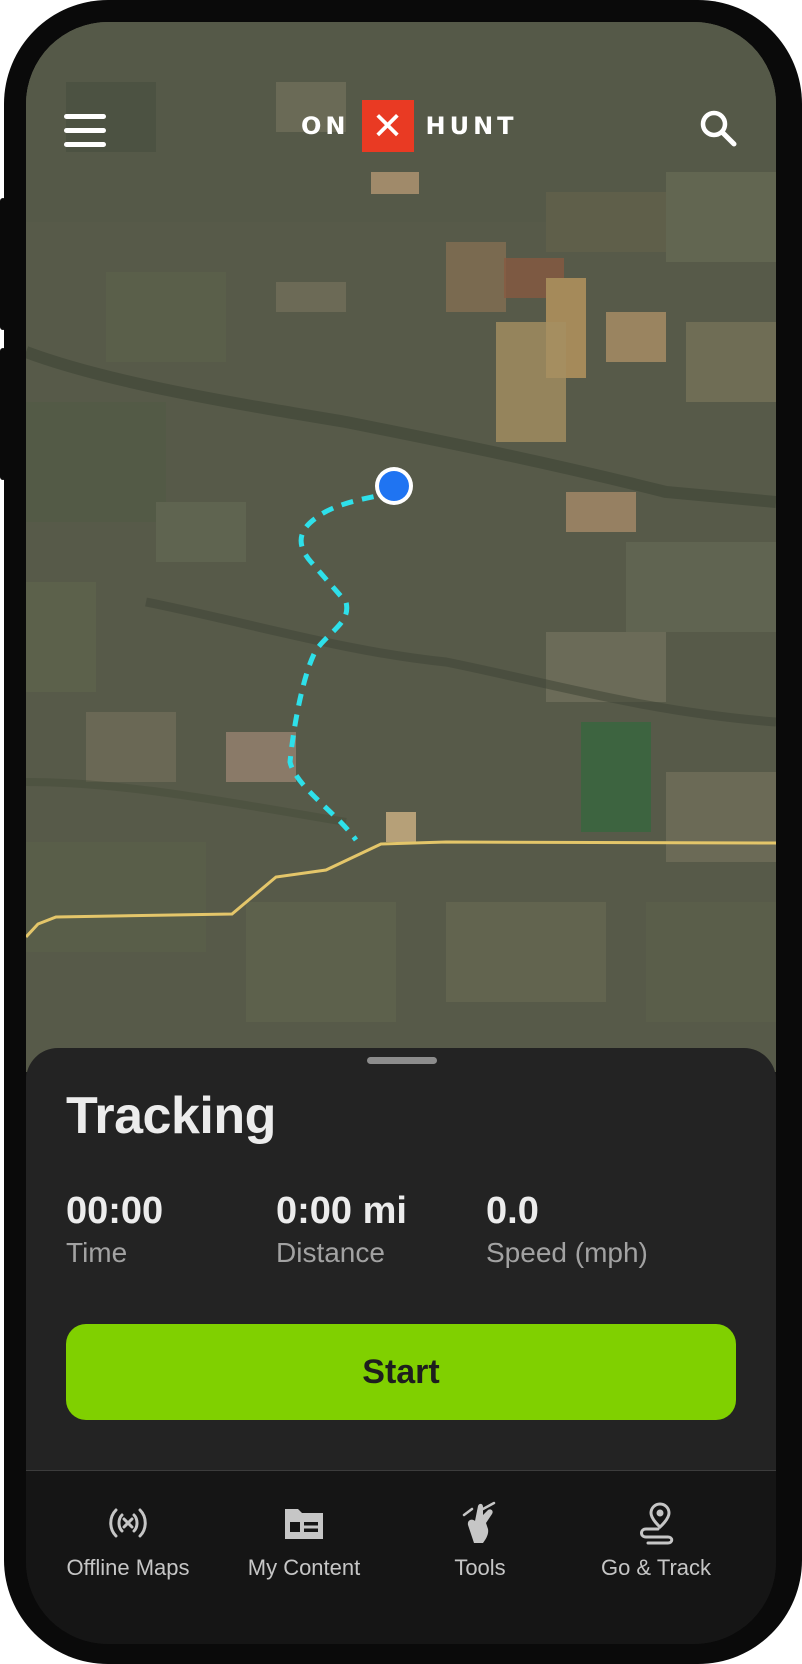 Image resolution: width=802 pixels, height=1664 pixels. I want to click on speed-value: 0.0, so click(512, 1211).